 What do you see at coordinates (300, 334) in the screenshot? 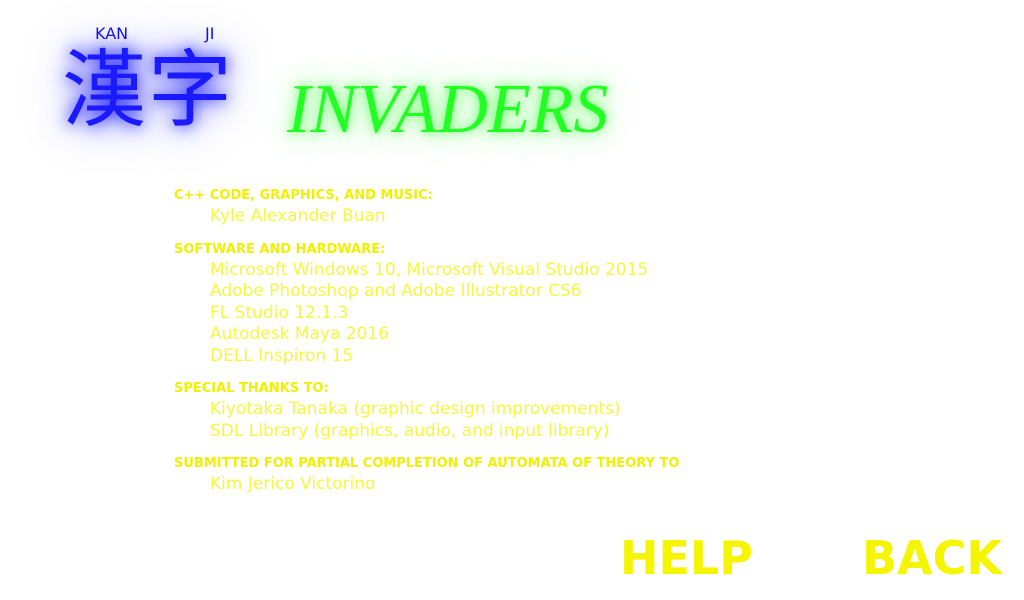
I see `credit-line: Autodesk Maya 2016` at bounding box center [300, 334].